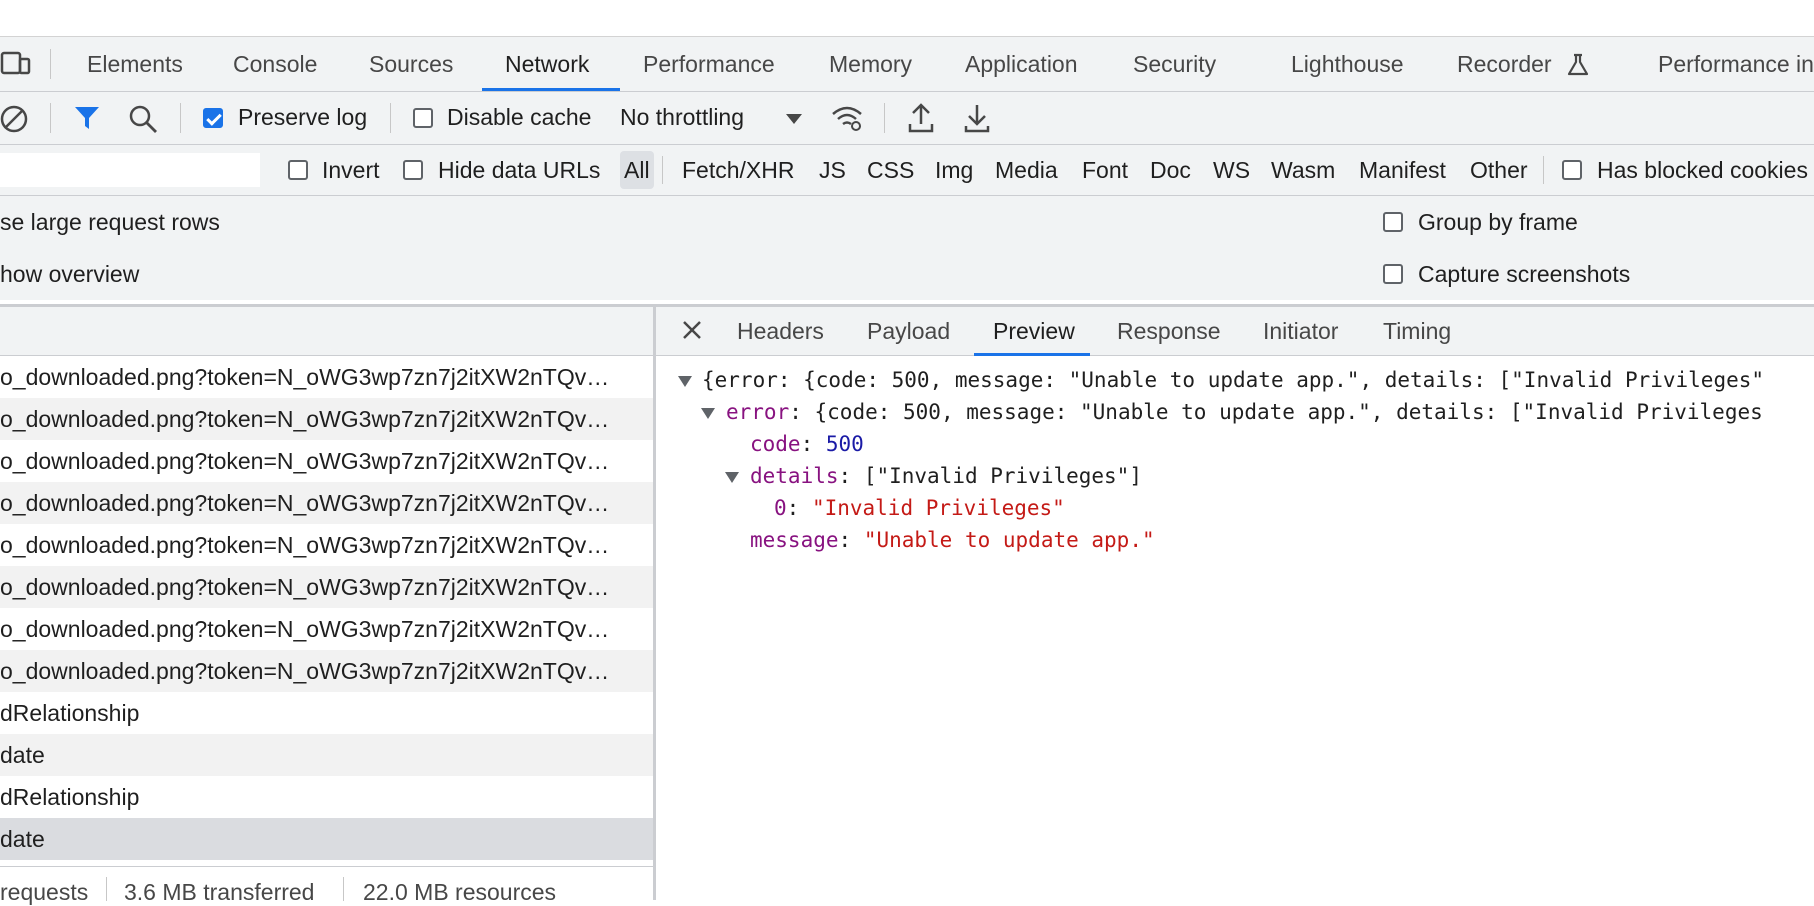 The height and width of the screenshot is (906, 1814). Describe the element at coordinates (1174, 64) in the screenshot. I see `tab-security: Security` at that location.